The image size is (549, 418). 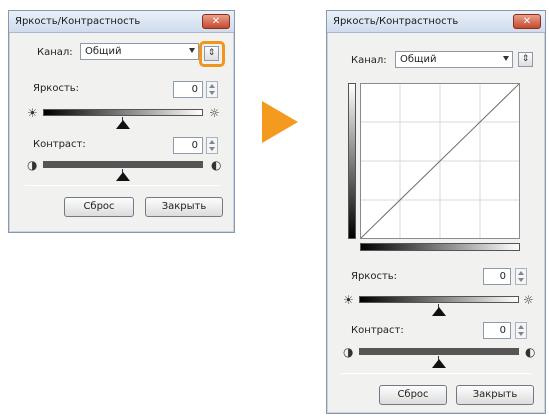 I want to click on tone-curve-graph, so click(x=440, y=161).